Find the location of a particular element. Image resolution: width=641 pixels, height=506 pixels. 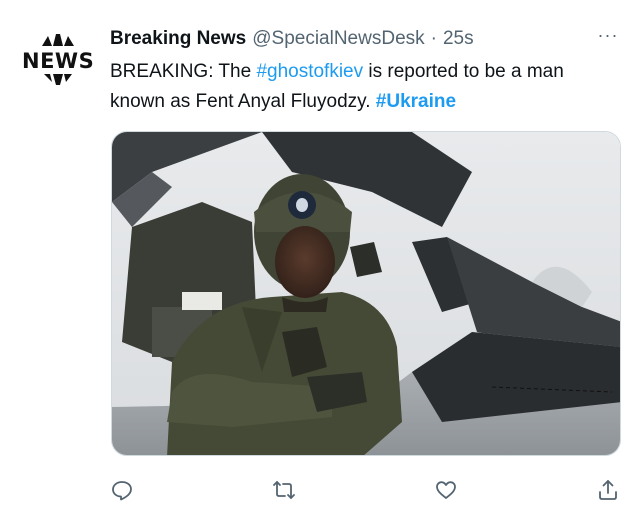

like-icon is located at coordinates (446, 490).